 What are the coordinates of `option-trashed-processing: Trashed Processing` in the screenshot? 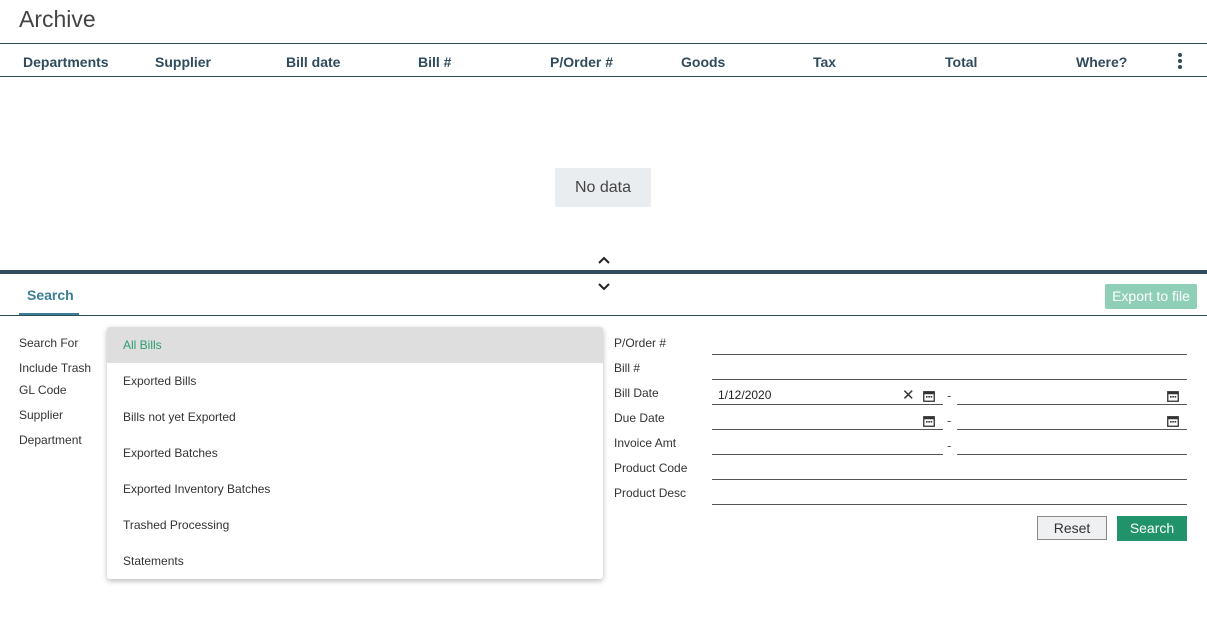 It's located at (355, 525).